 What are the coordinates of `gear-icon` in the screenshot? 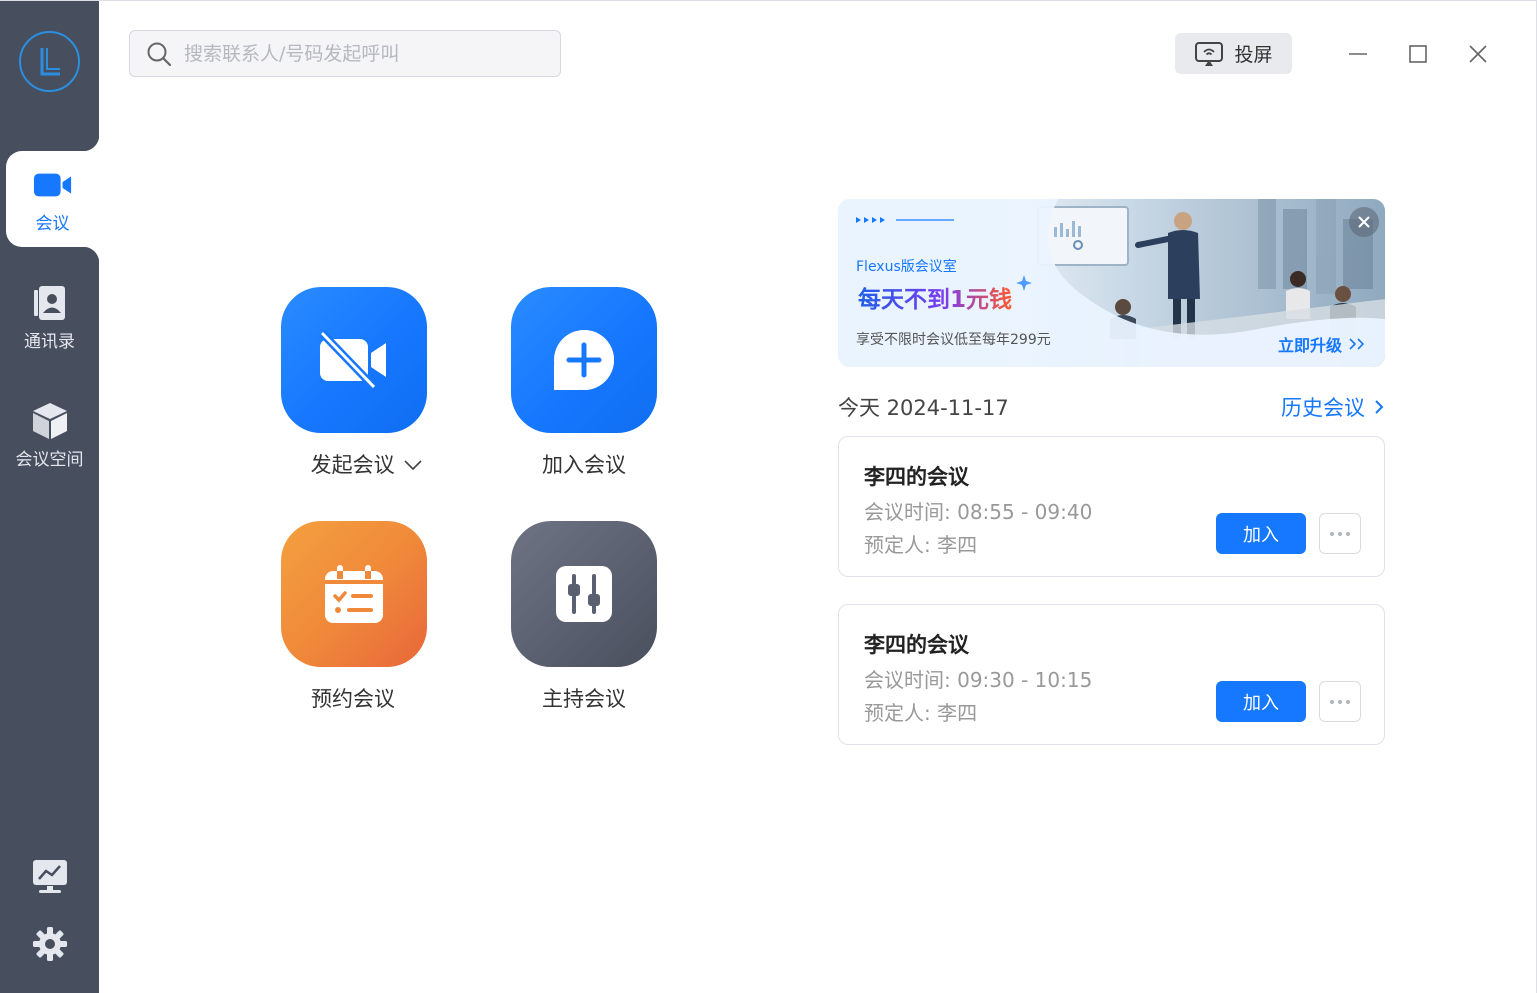 It's located at (49, 944).